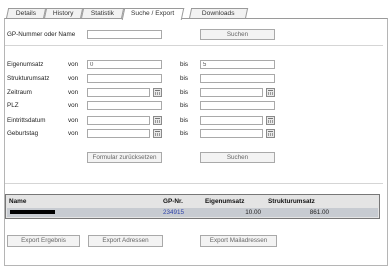 Image resolution: width=390 pixels, height=271 pixels. Describe the element at coordinates (238, 241) in the screenshot. I see `export-mail-button: Export Mailadressen` at that location.